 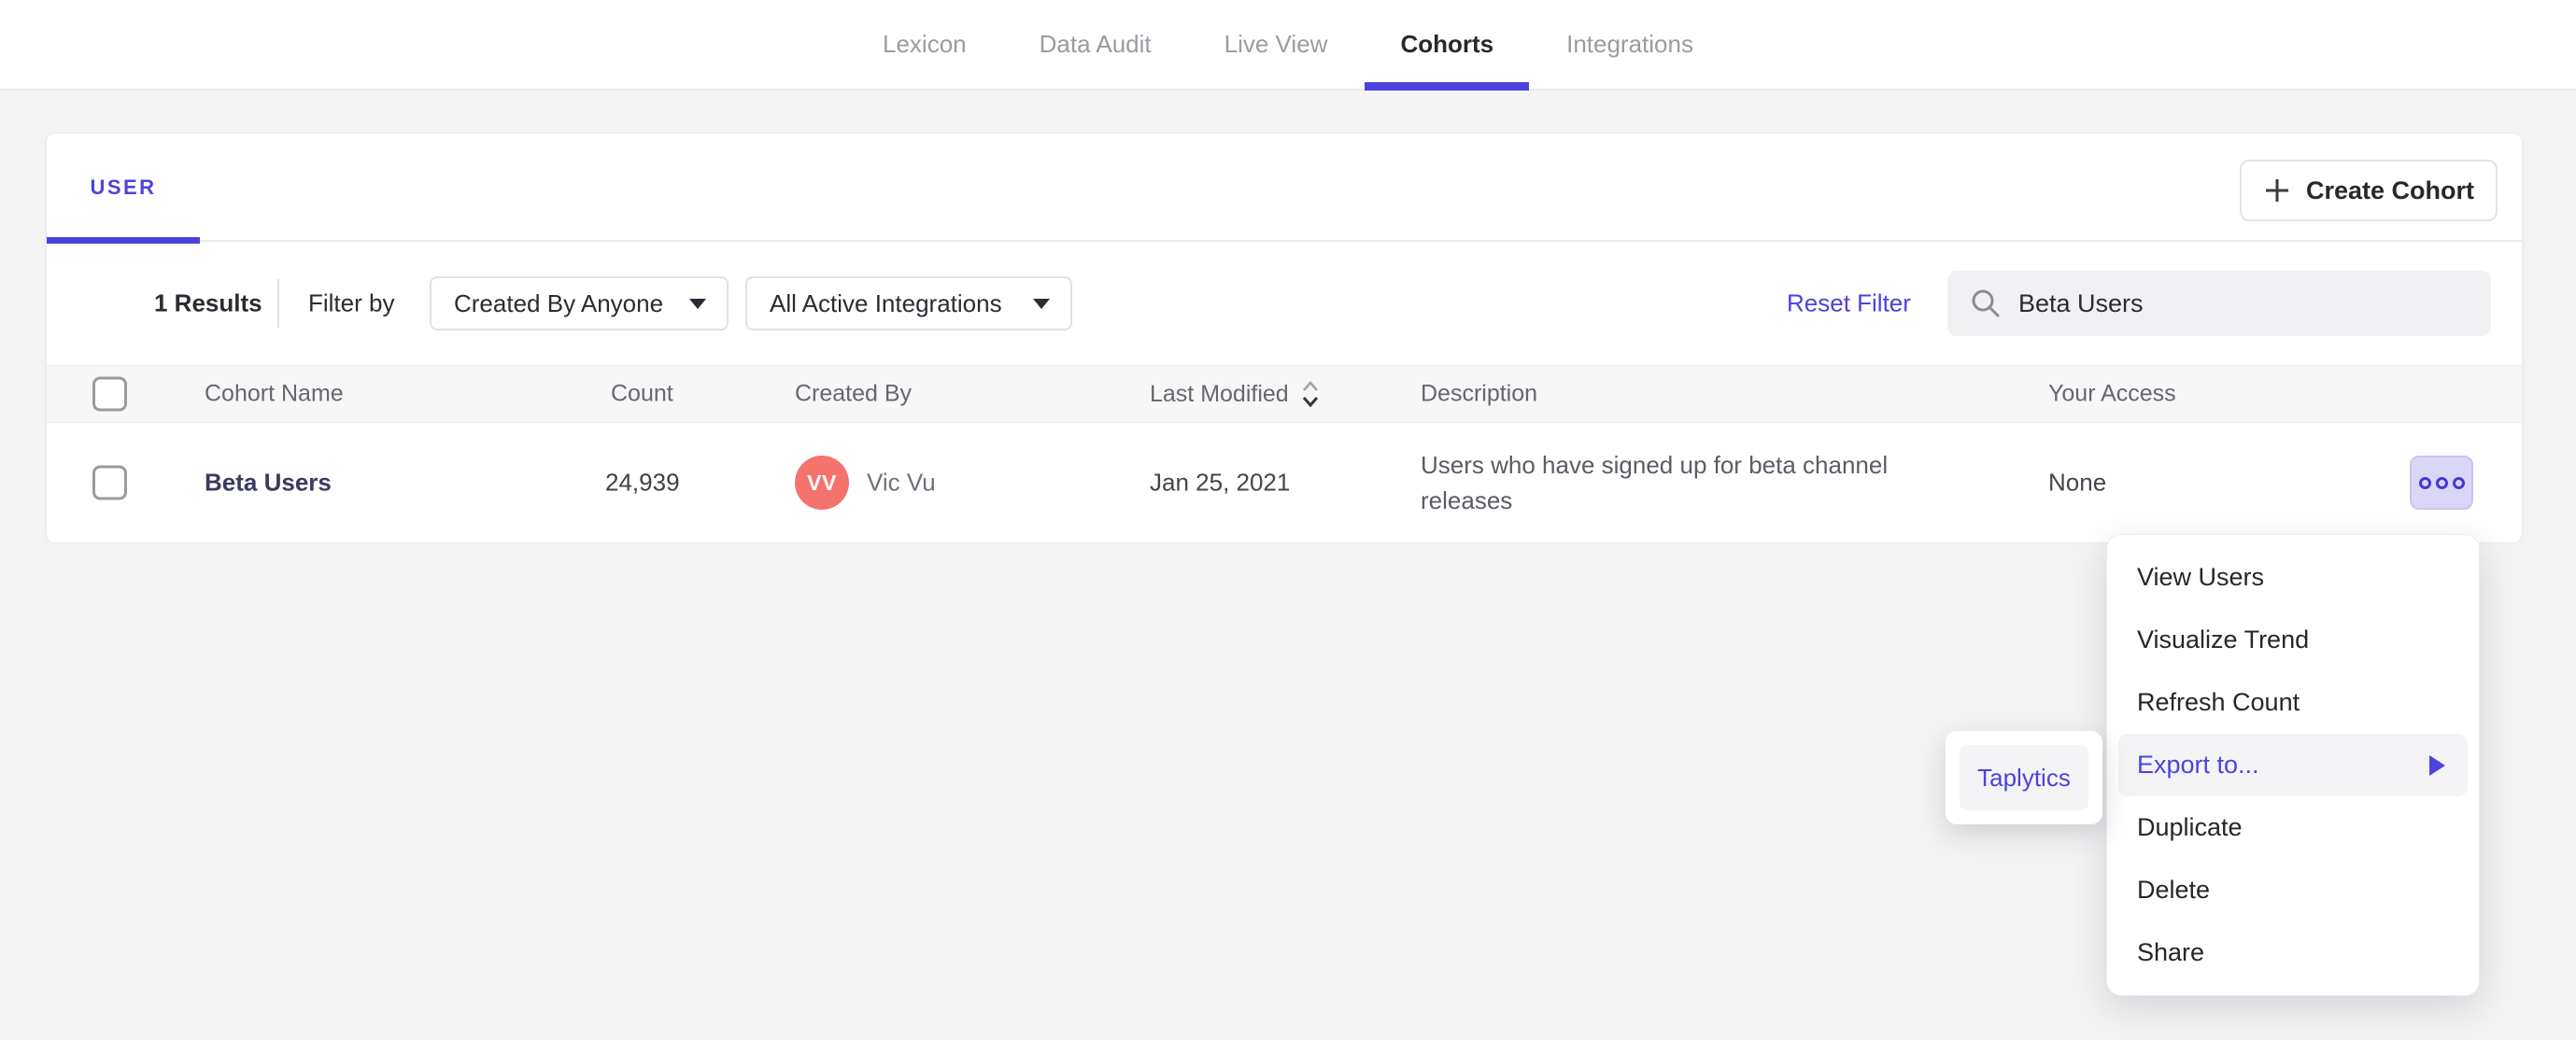 I want to click on col-header-count: Count, so click(x=642, y=393).